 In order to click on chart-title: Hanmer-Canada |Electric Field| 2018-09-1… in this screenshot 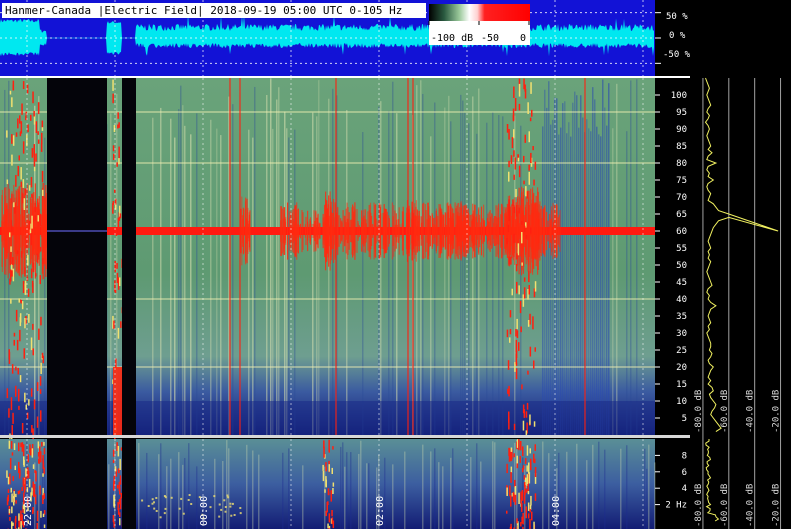, I will do `click(203, 10)`.